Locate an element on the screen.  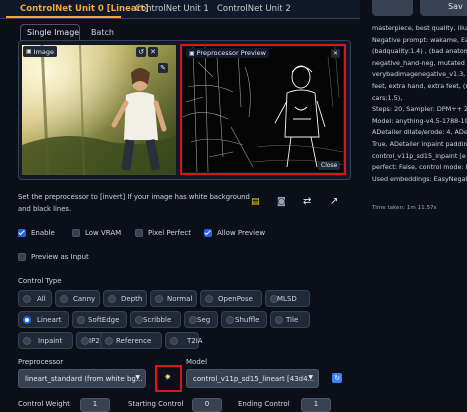
radio-canny is located at coordinates (64, 299).